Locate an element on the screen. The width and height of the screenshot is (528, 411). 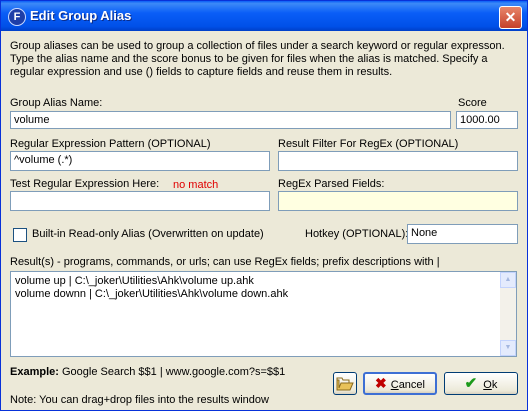
result-filter-input is located at coordinates (398, 161).